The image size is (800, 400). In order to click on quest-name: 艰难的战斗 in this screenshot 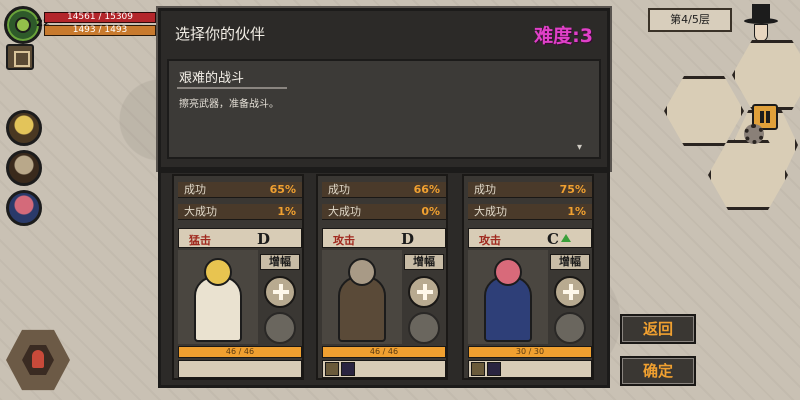, I will do `click(212, 78)`.